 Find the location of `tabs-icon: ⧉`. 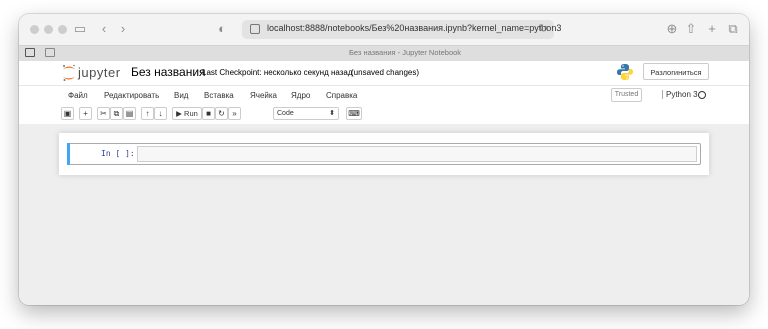

tabs-icon: ⧉ is located at coordinates (733, 29).